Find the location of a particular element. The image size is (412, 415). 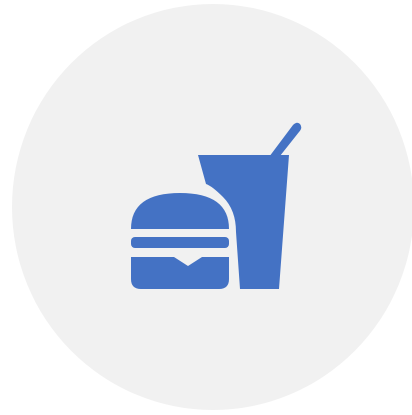

burger-patty-icon is located at coordinates (180, 242).